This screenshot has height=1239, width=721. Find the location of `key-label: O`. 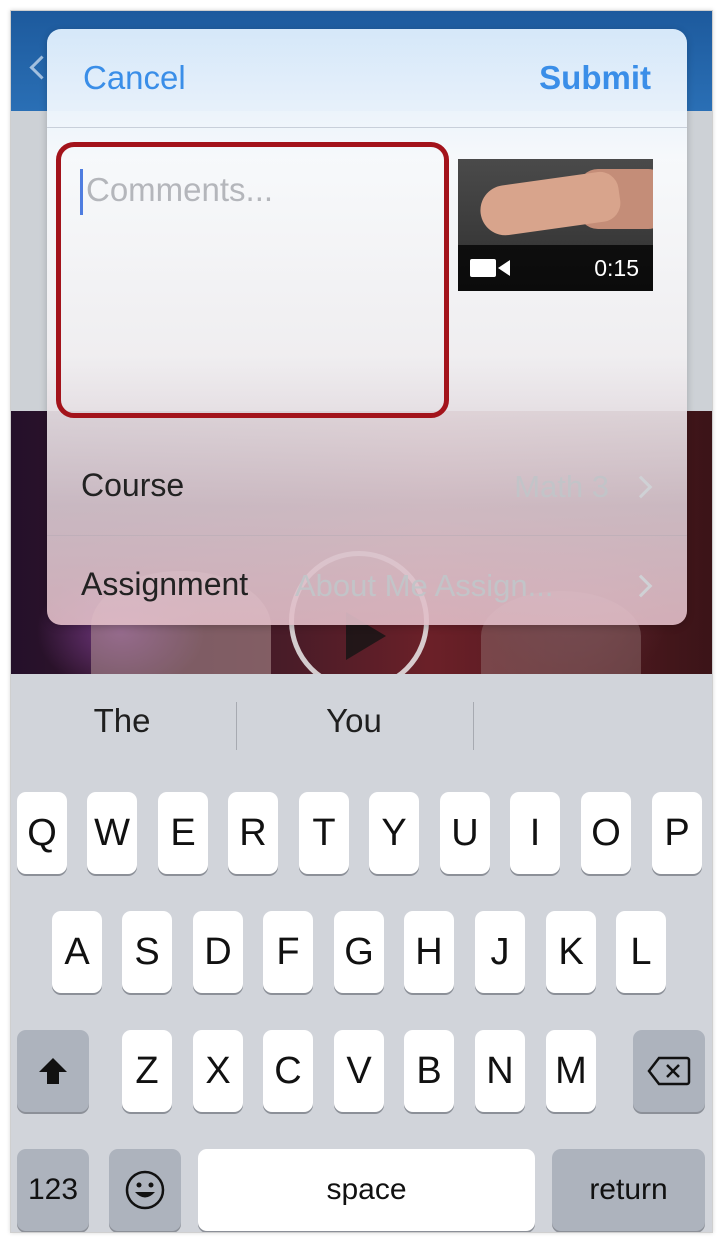

key-label: O is located at coordinates (606, 832).